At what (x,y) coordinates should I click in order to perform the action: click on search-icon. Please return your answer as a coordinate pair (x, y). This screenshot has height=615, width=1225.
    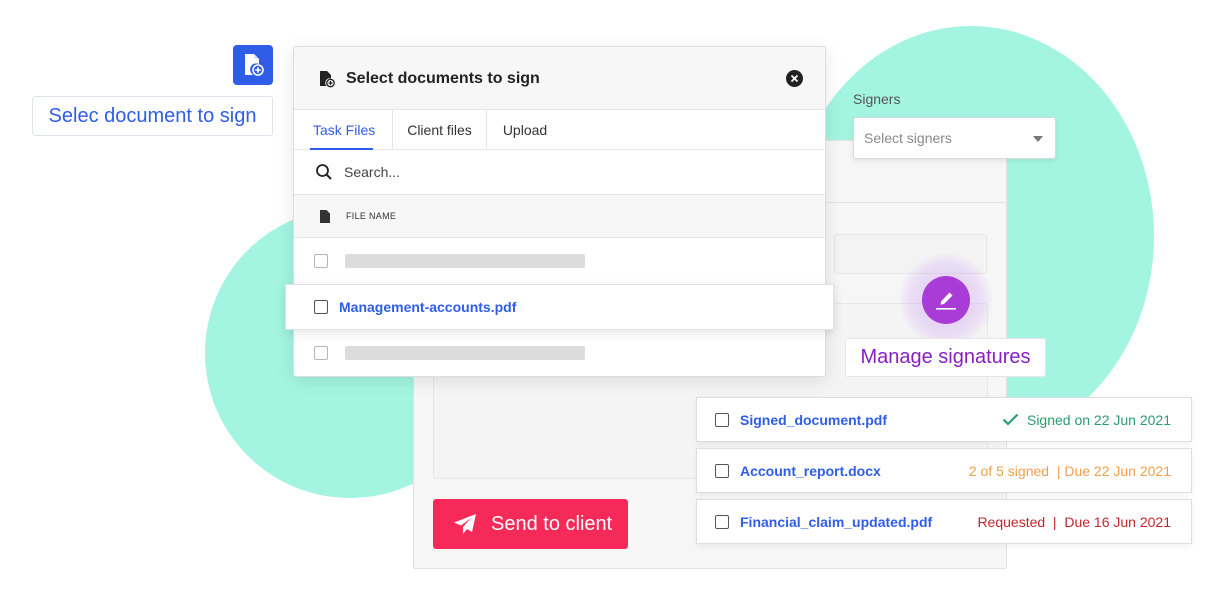
    Looking at the image, I should click on (324, 172).